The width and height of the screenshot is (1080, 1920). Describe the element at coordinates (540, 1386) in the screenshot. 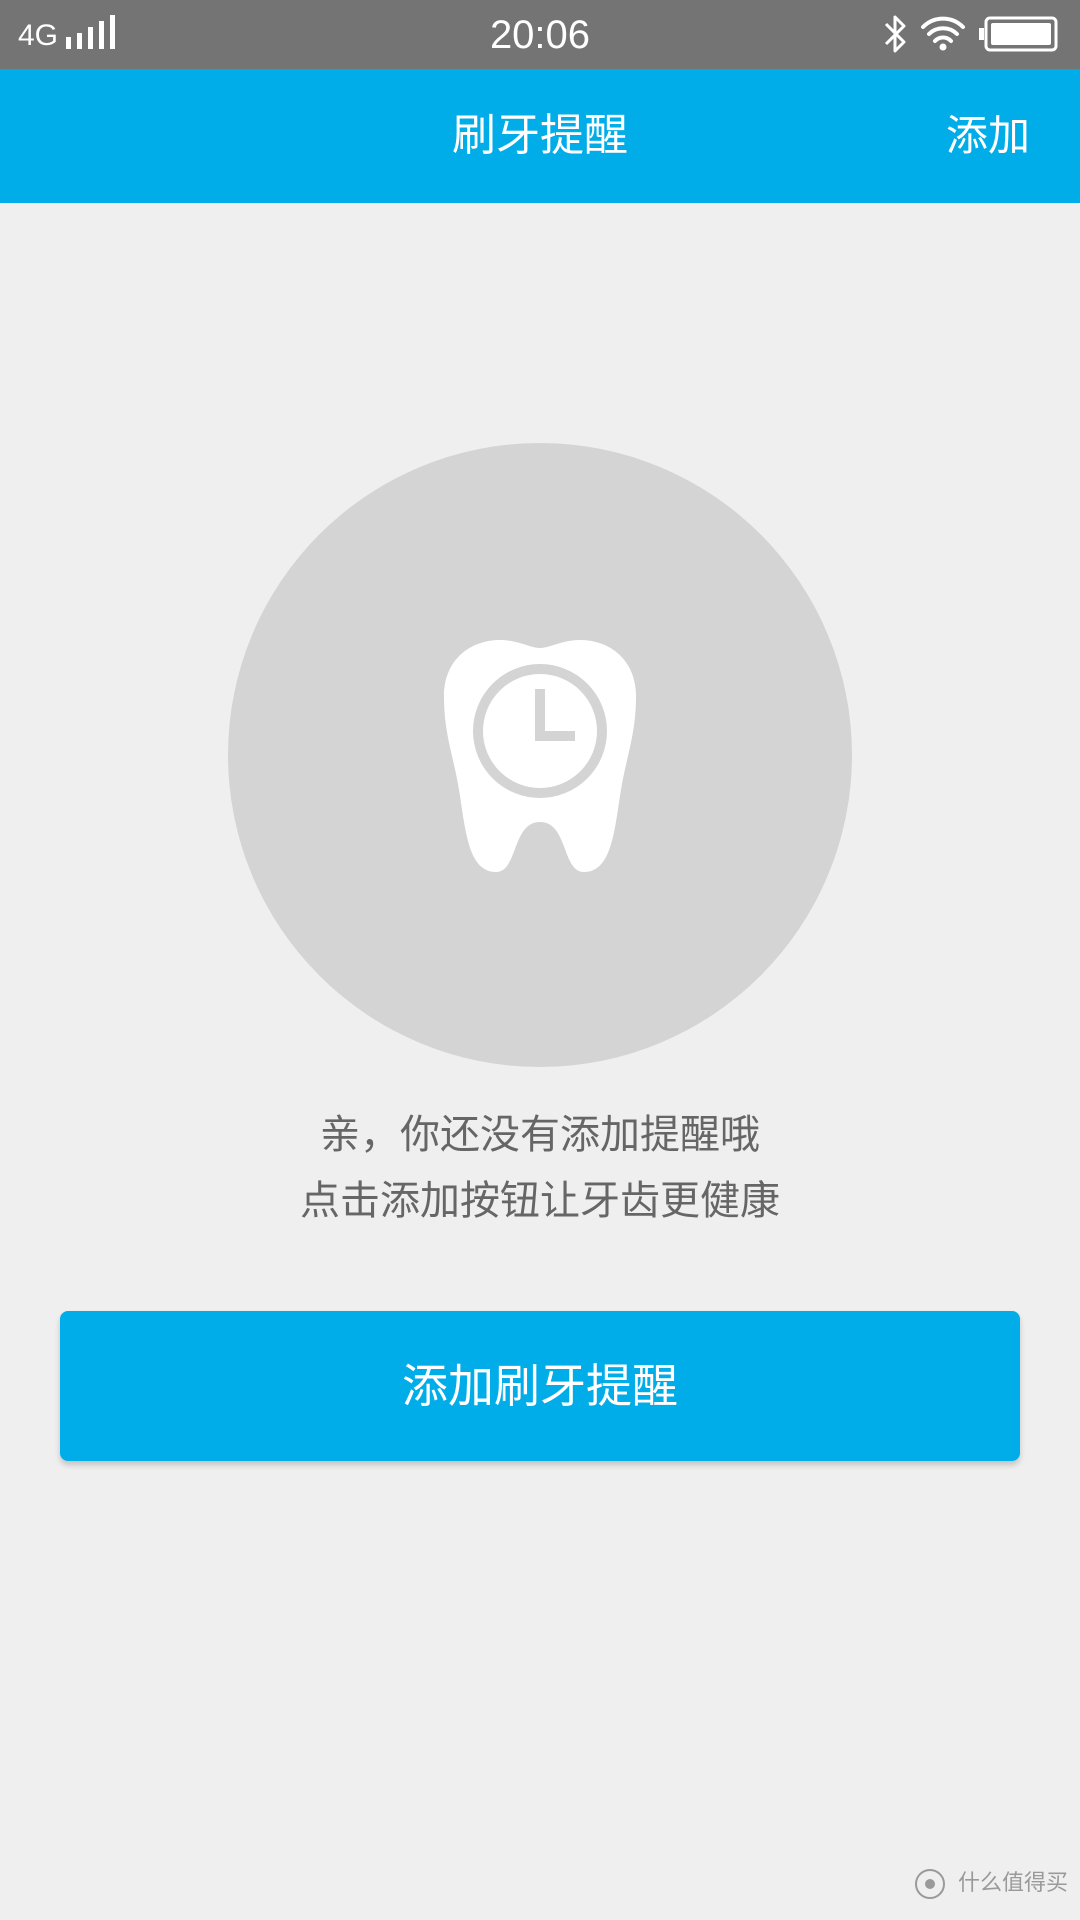

I see `add-reminder-button: 添加刷牙提醒` at that location.